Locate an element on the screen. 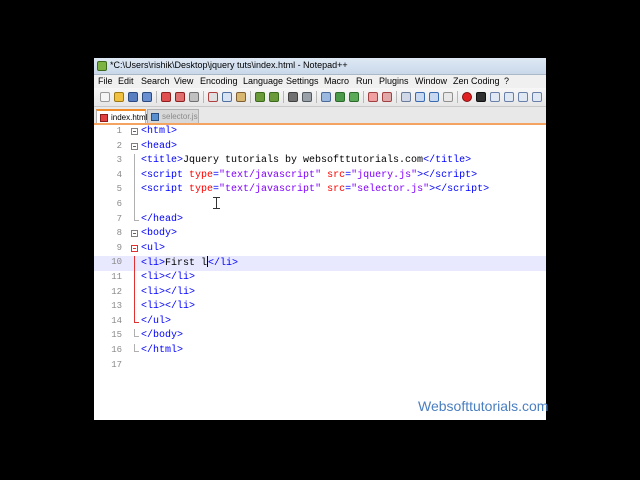 The height and width of the screenshot is (480, 640). code-text: <ul> is located at coordinates (153, 248).